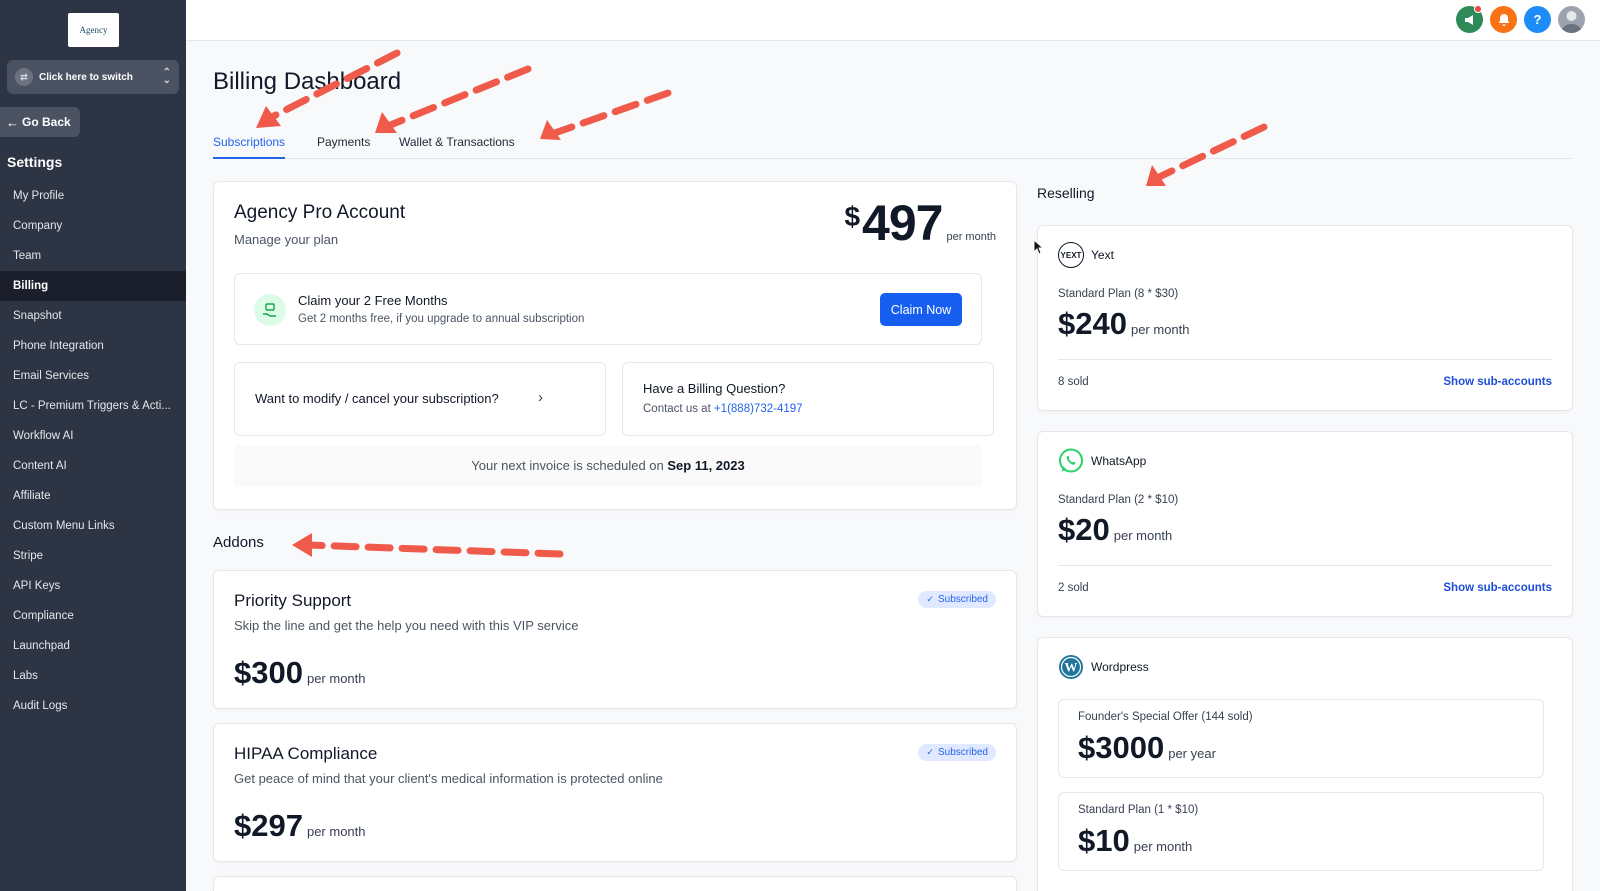 The image size is (1600, 891). Describe the element at coordinates (758, 409) in the screenshot. I see `billing-phone-link: +1(888)732-4197` at that location.